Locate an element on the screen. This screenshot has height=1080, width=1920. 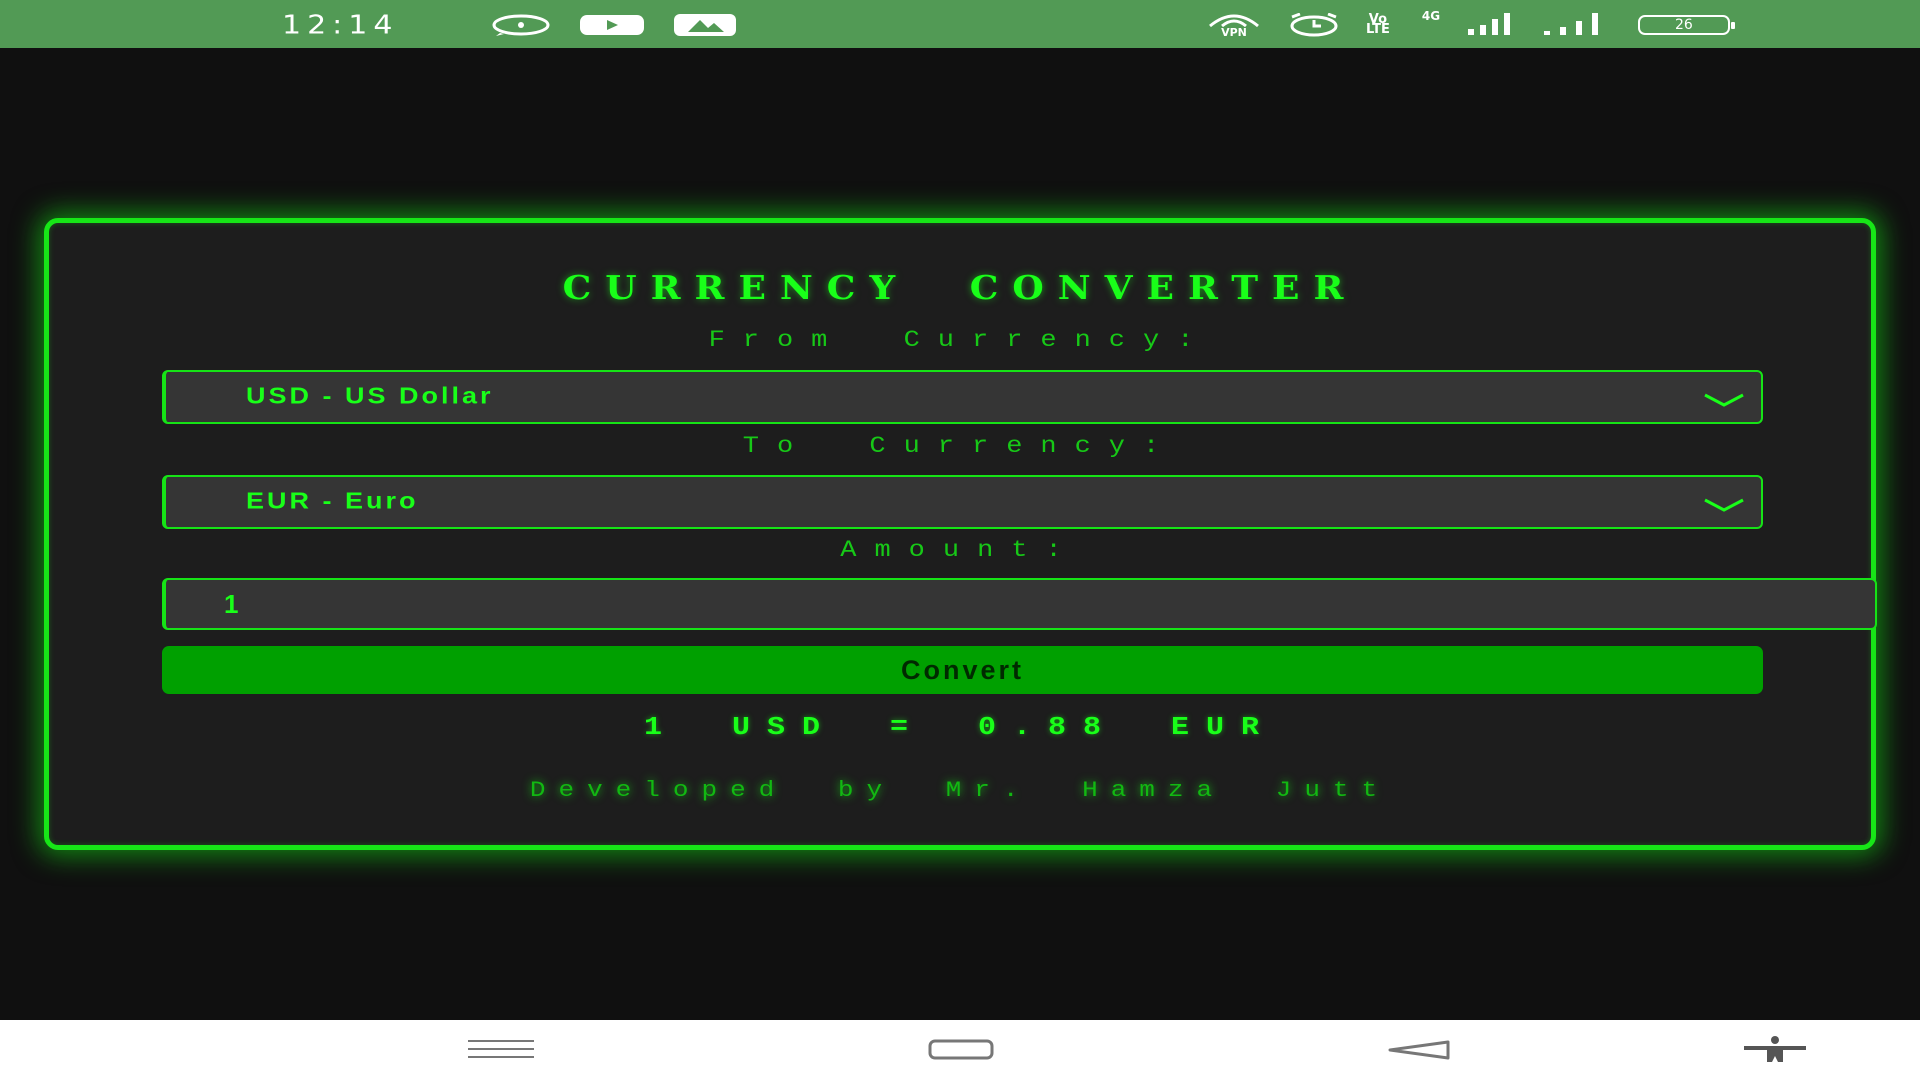
menu-icon is located at coordinates (501, 1052).